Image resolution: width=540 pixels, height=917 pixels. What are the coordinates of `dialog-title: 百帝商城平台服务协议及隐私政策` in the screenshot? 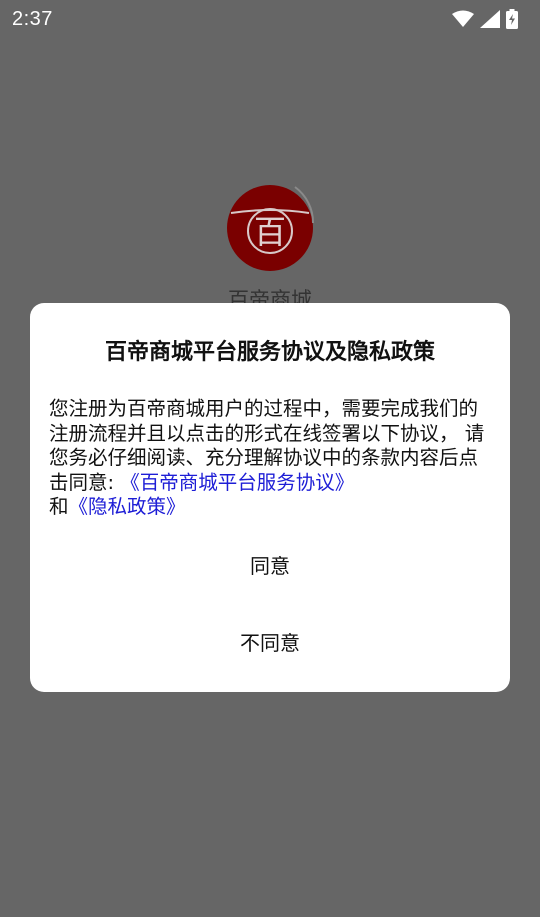 It's located at (269, 352).